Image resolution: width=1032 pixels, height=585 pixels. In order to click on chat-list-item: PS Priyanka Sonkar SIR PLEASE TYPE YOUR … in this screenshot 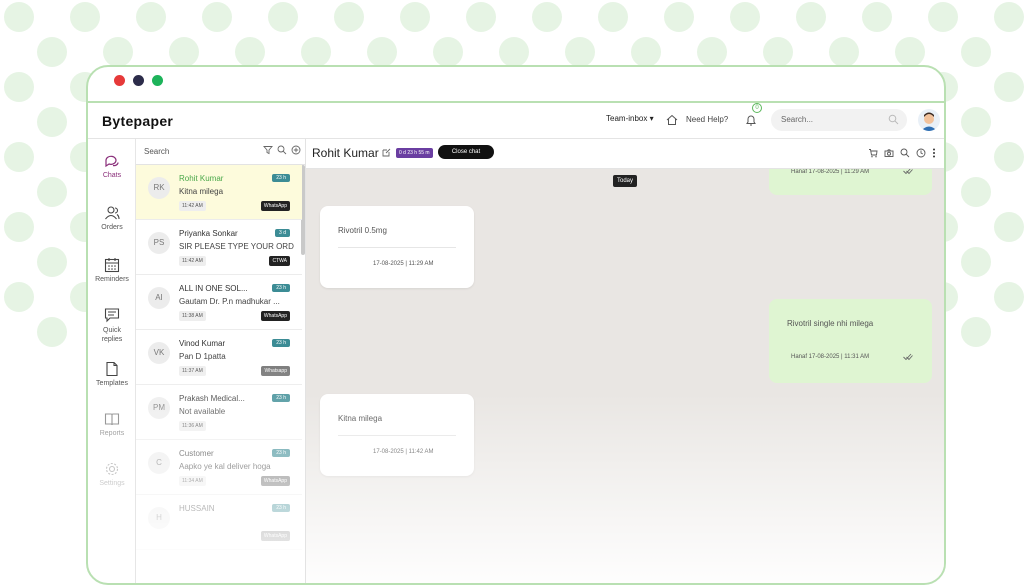, I will do `click(219, 247)`.